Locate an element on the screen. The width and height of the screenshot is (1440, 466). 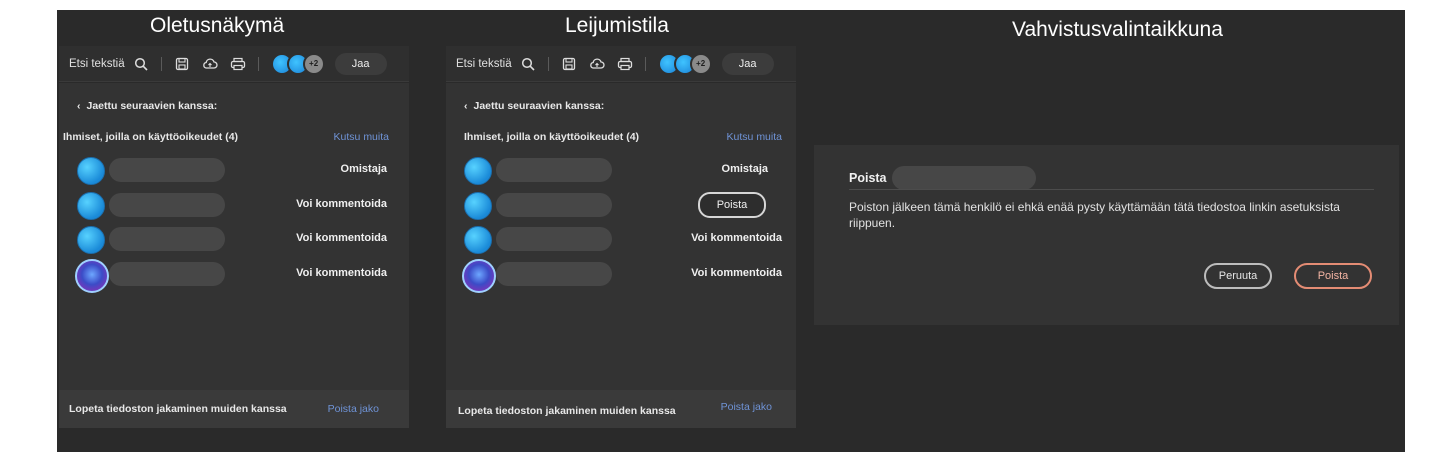
cancel-button: Peruuta is located at coordinates (1238, 276).